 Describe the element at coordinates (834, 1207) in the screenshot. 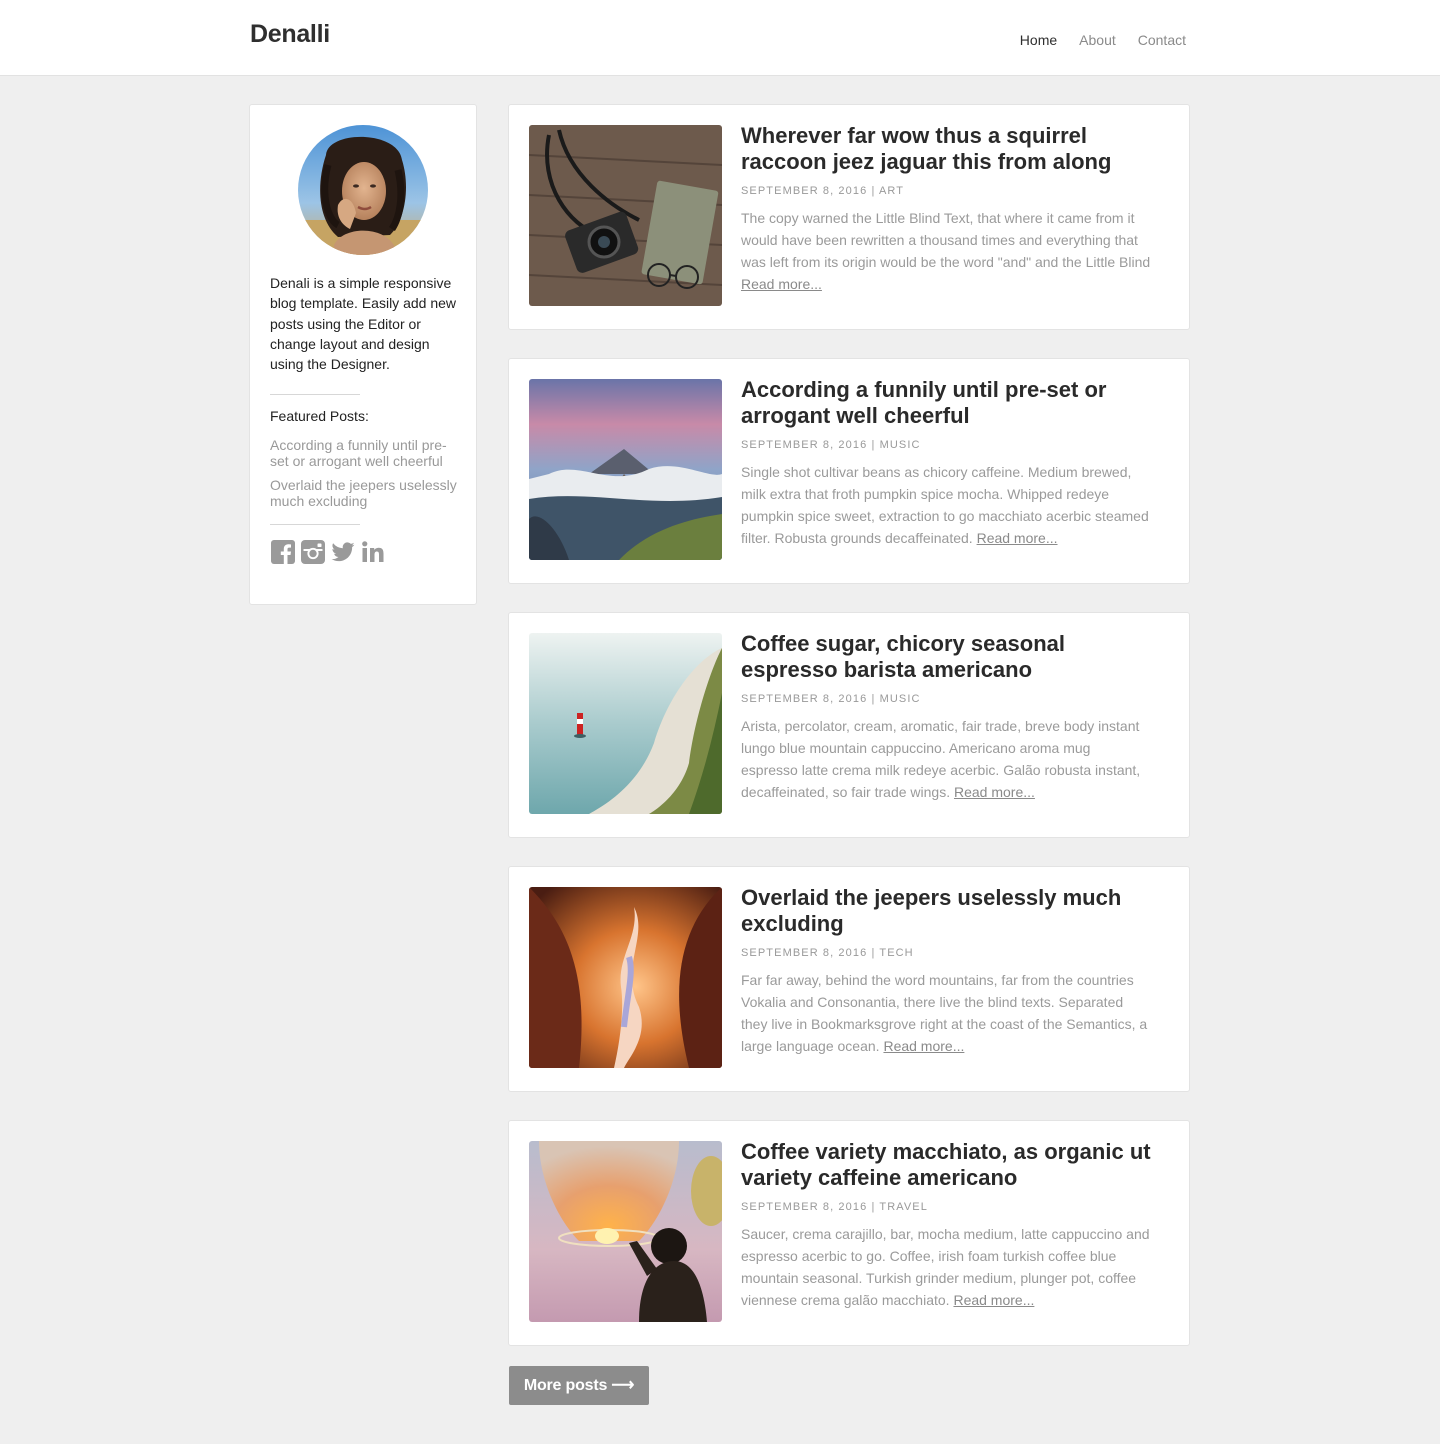

I see `post-meta: September 8, 2016 | Travel` at that location.